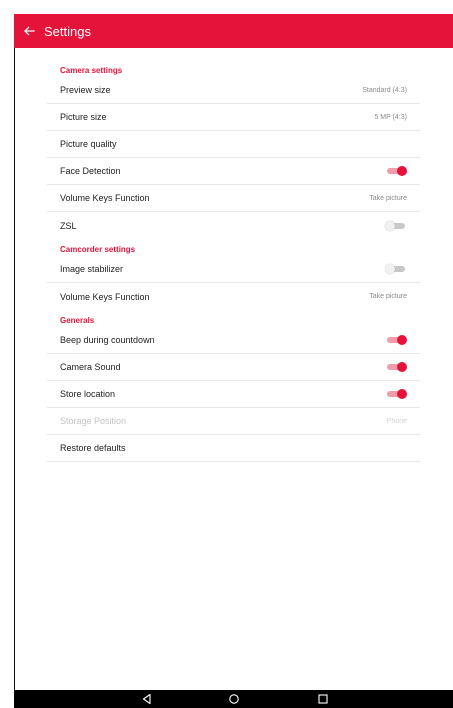  What do you see at coordinates (233, 340) in the screenshot?
I see `setting-row-beep-during-countdown: Beep during countdown` at bounding box center [233, 340].